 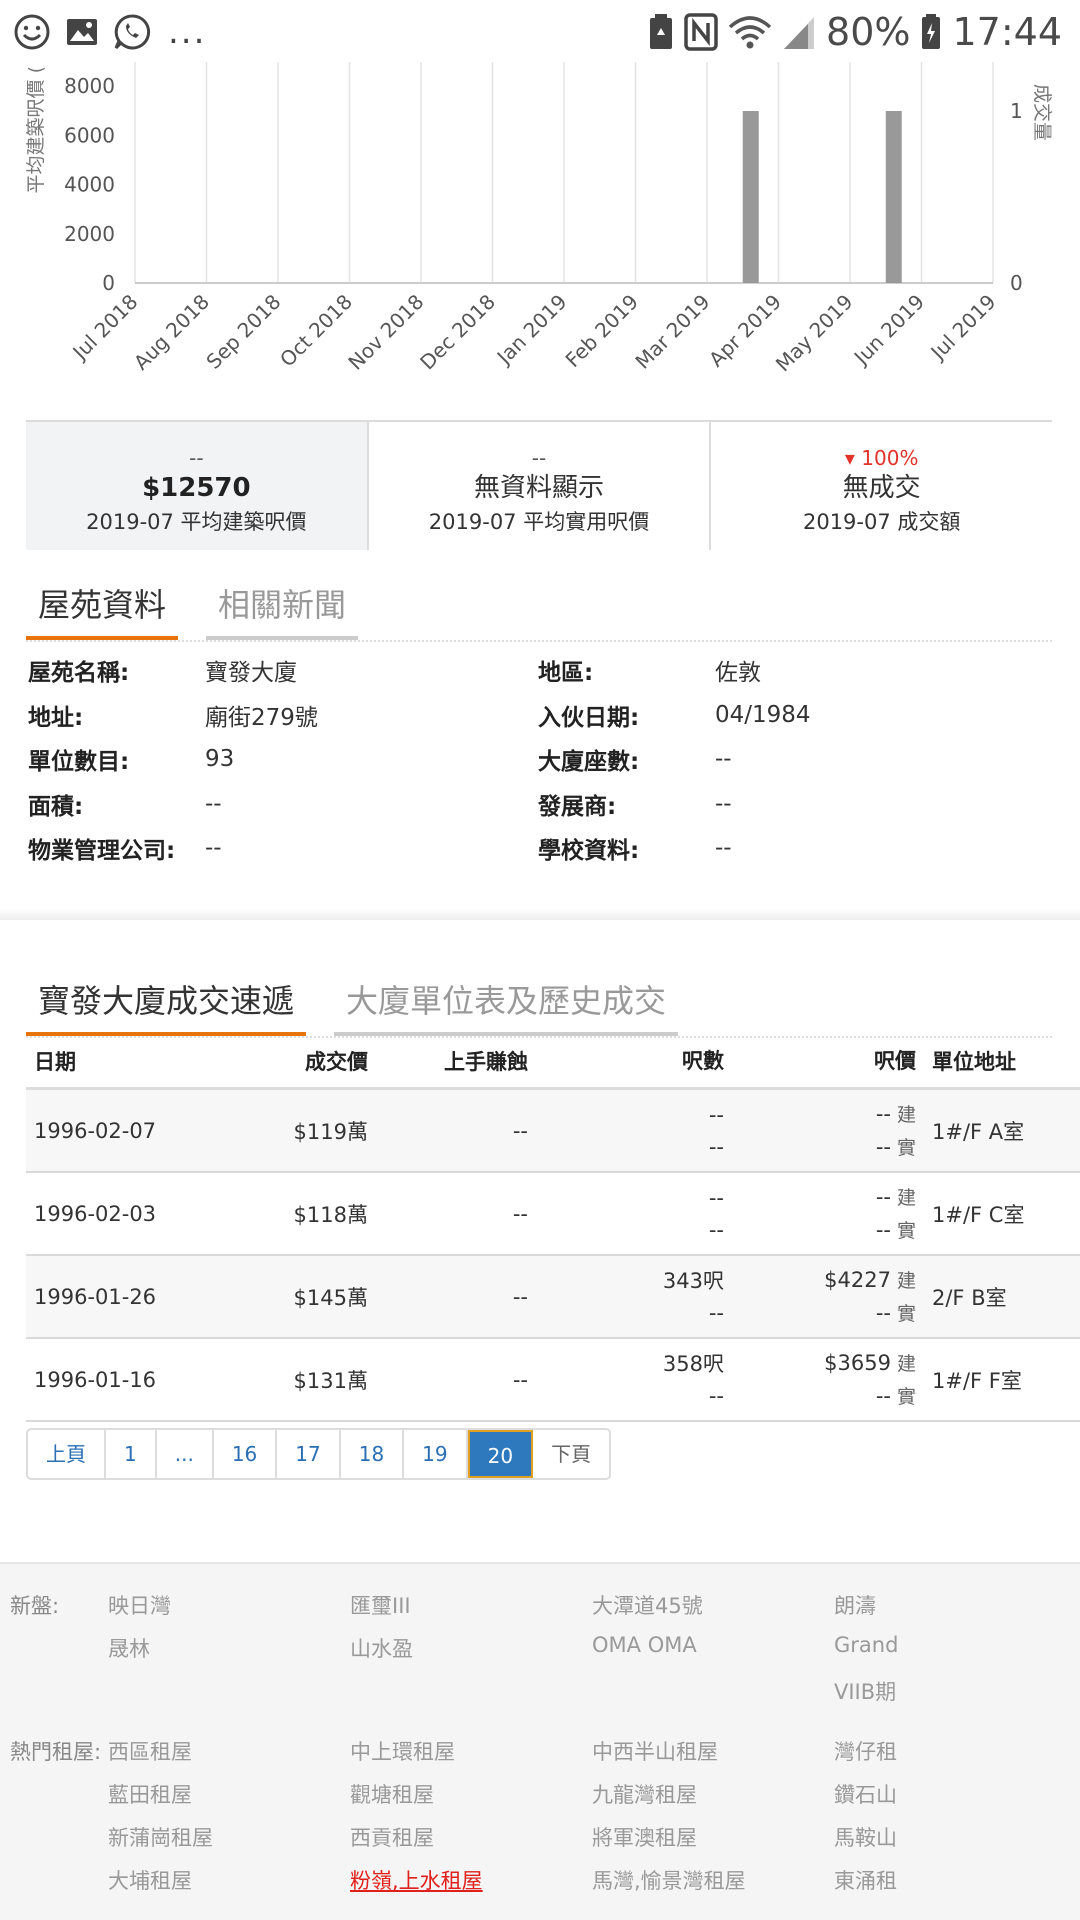 I want to click on stat-turnover: ▾ 100% 無成交 2019-07 成交額, so click(x=881, y=486).